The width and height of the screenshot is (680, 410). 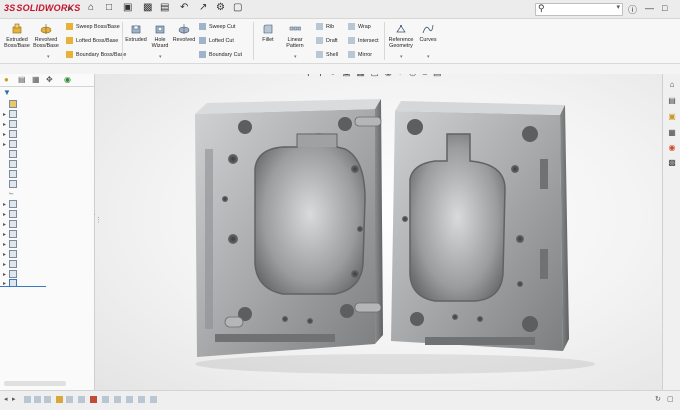 I want to click on rib-button: Rib, so click(x=325, y=26).